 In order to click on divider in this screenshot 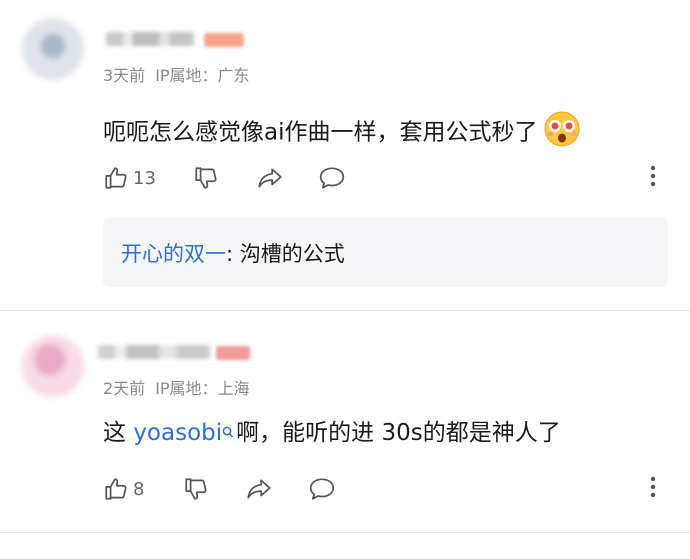, I will do `click(345, 532)`.